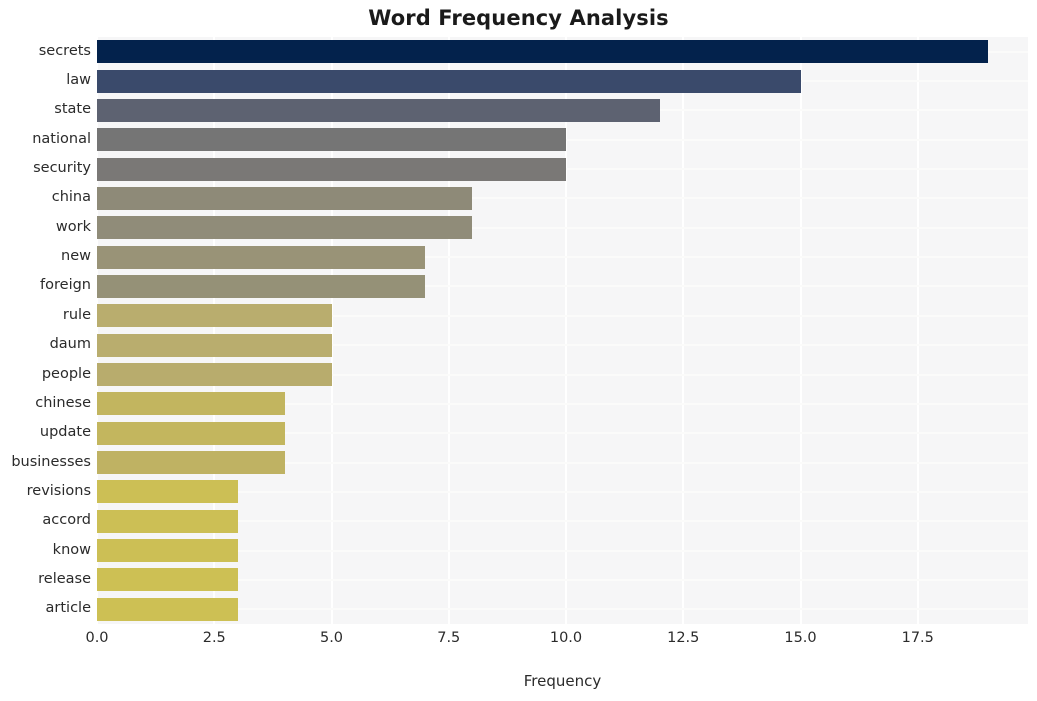 Image resolution: width=1037 pixels, height=701 pixels. I want to click on y-axis-tick-label: update, so click(65, 432).